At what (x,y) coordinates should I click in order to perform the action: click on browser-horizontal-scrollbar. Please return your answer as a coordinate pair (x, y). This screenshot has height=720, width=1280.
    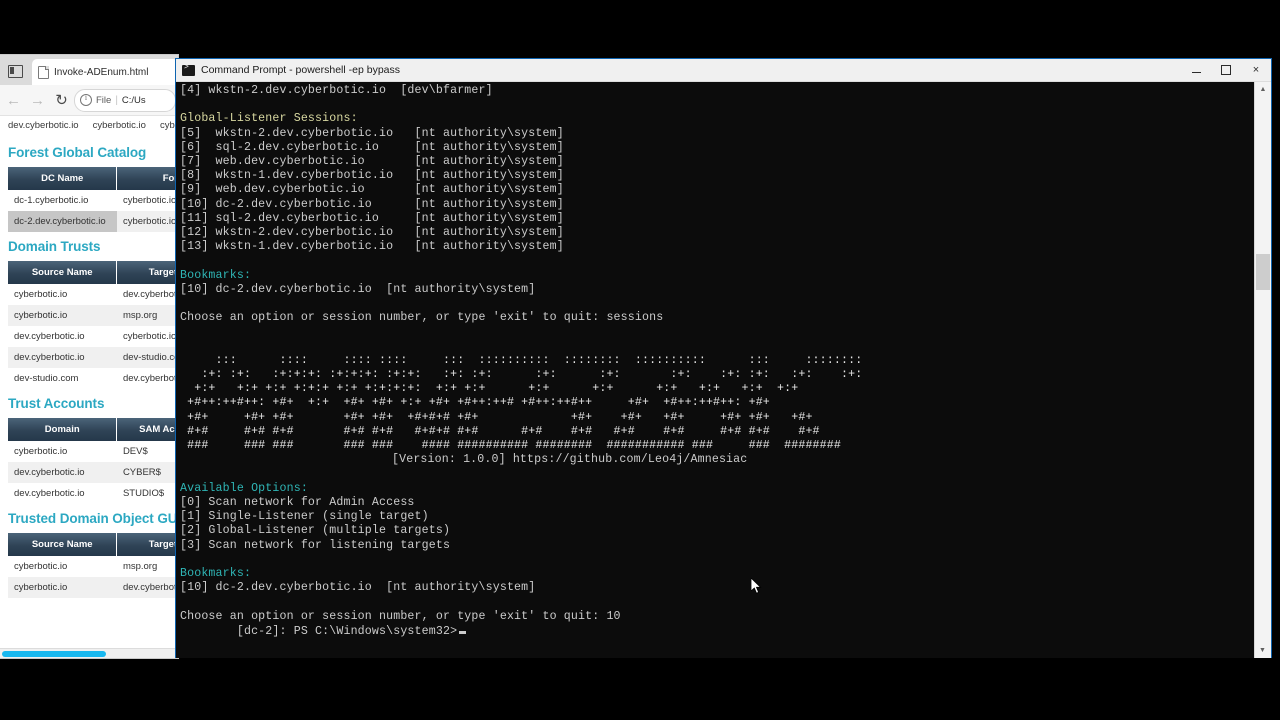
    Looking at the image, I should click on (89, 653).